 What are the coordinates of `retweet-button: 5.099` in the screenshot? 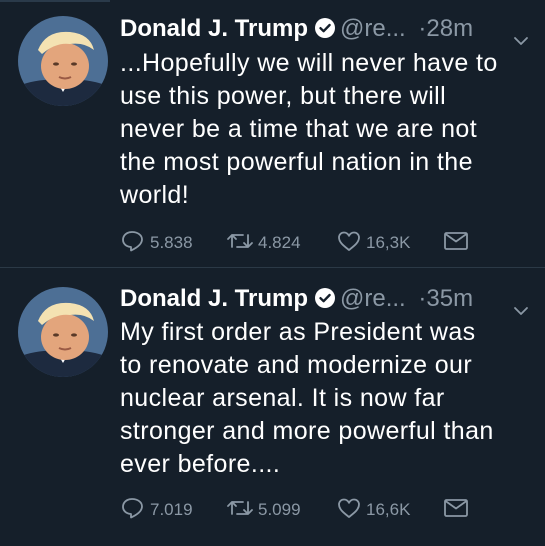 It's located at (263, 510).